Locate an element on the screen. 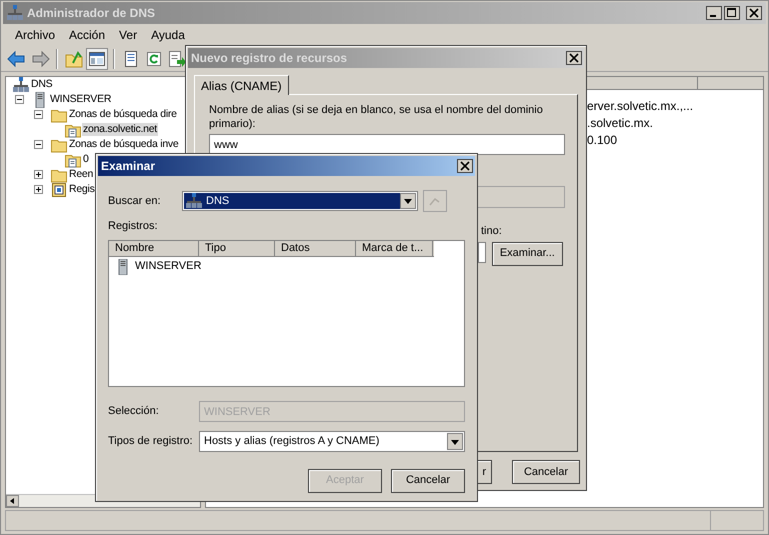 The image size is (769, 535). record-type-dropdown: Hosts y alias (registros A y CNAME) is located at coordinates (332, 441).